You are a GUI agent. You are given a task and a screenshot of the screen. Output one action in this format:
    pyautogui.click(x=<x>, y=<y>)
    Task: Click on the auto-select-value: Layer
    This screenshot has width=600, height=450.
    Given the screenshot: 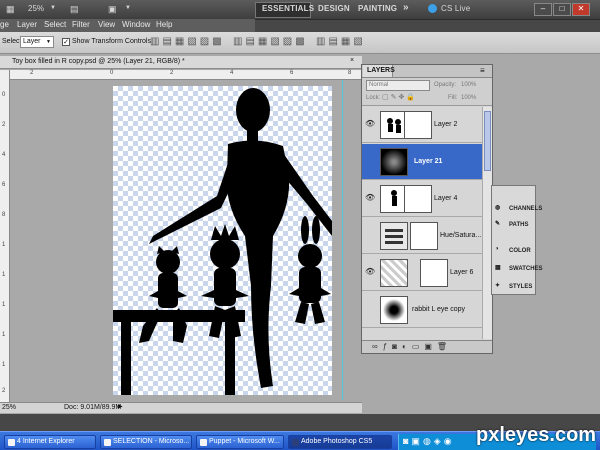 What is the action you would take?
    pyautogui.click(x=32, y=41)
    